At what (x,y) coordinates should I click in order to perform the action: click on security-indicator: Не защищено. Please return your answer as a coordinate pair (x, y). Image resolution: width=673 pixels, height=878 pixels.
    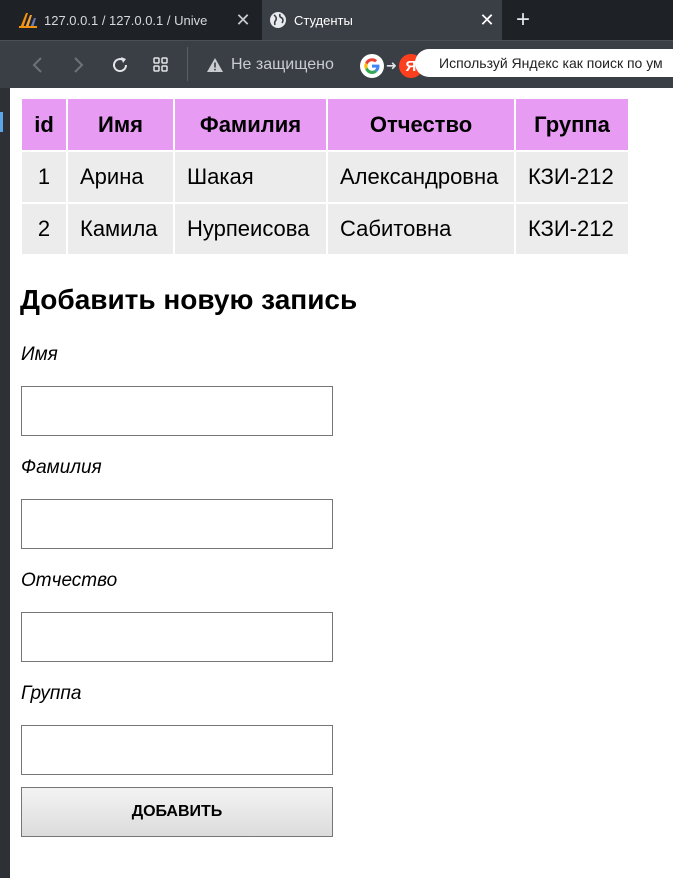
    Looking at the image, I should click on (270, 65).